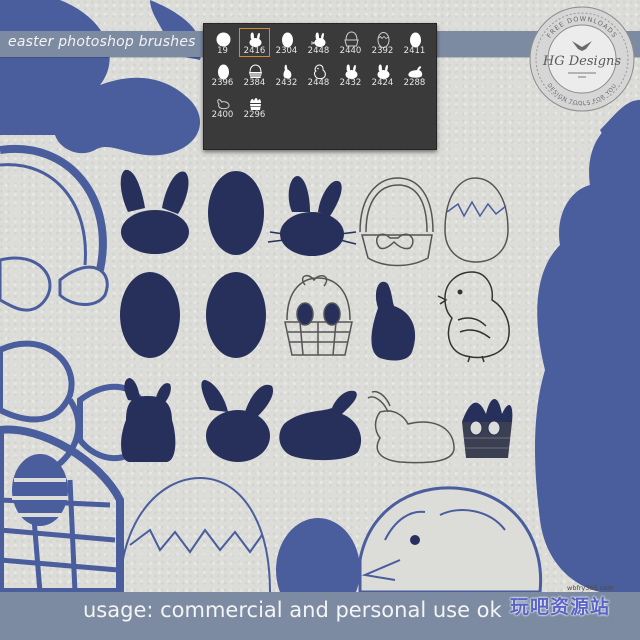  What do you see at coordinates (320, 425) in the screenshot?
I see `lying-bunny-brush` at bounding box center [320, 425].